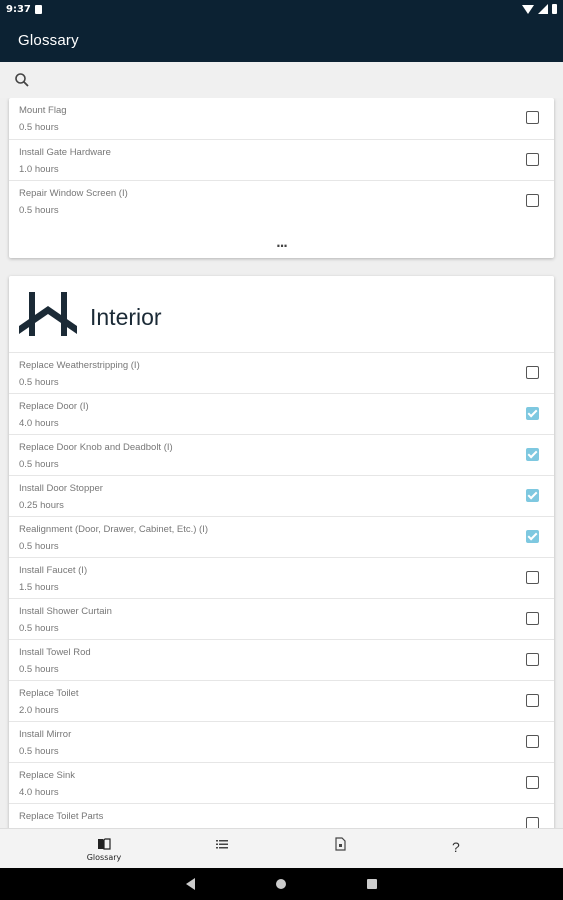  What do you see at coordinates (281, 618) in the screenshot?
I see `list-item: Install Shower Curtain 0.5 hours` at bounding box center [281, 618].